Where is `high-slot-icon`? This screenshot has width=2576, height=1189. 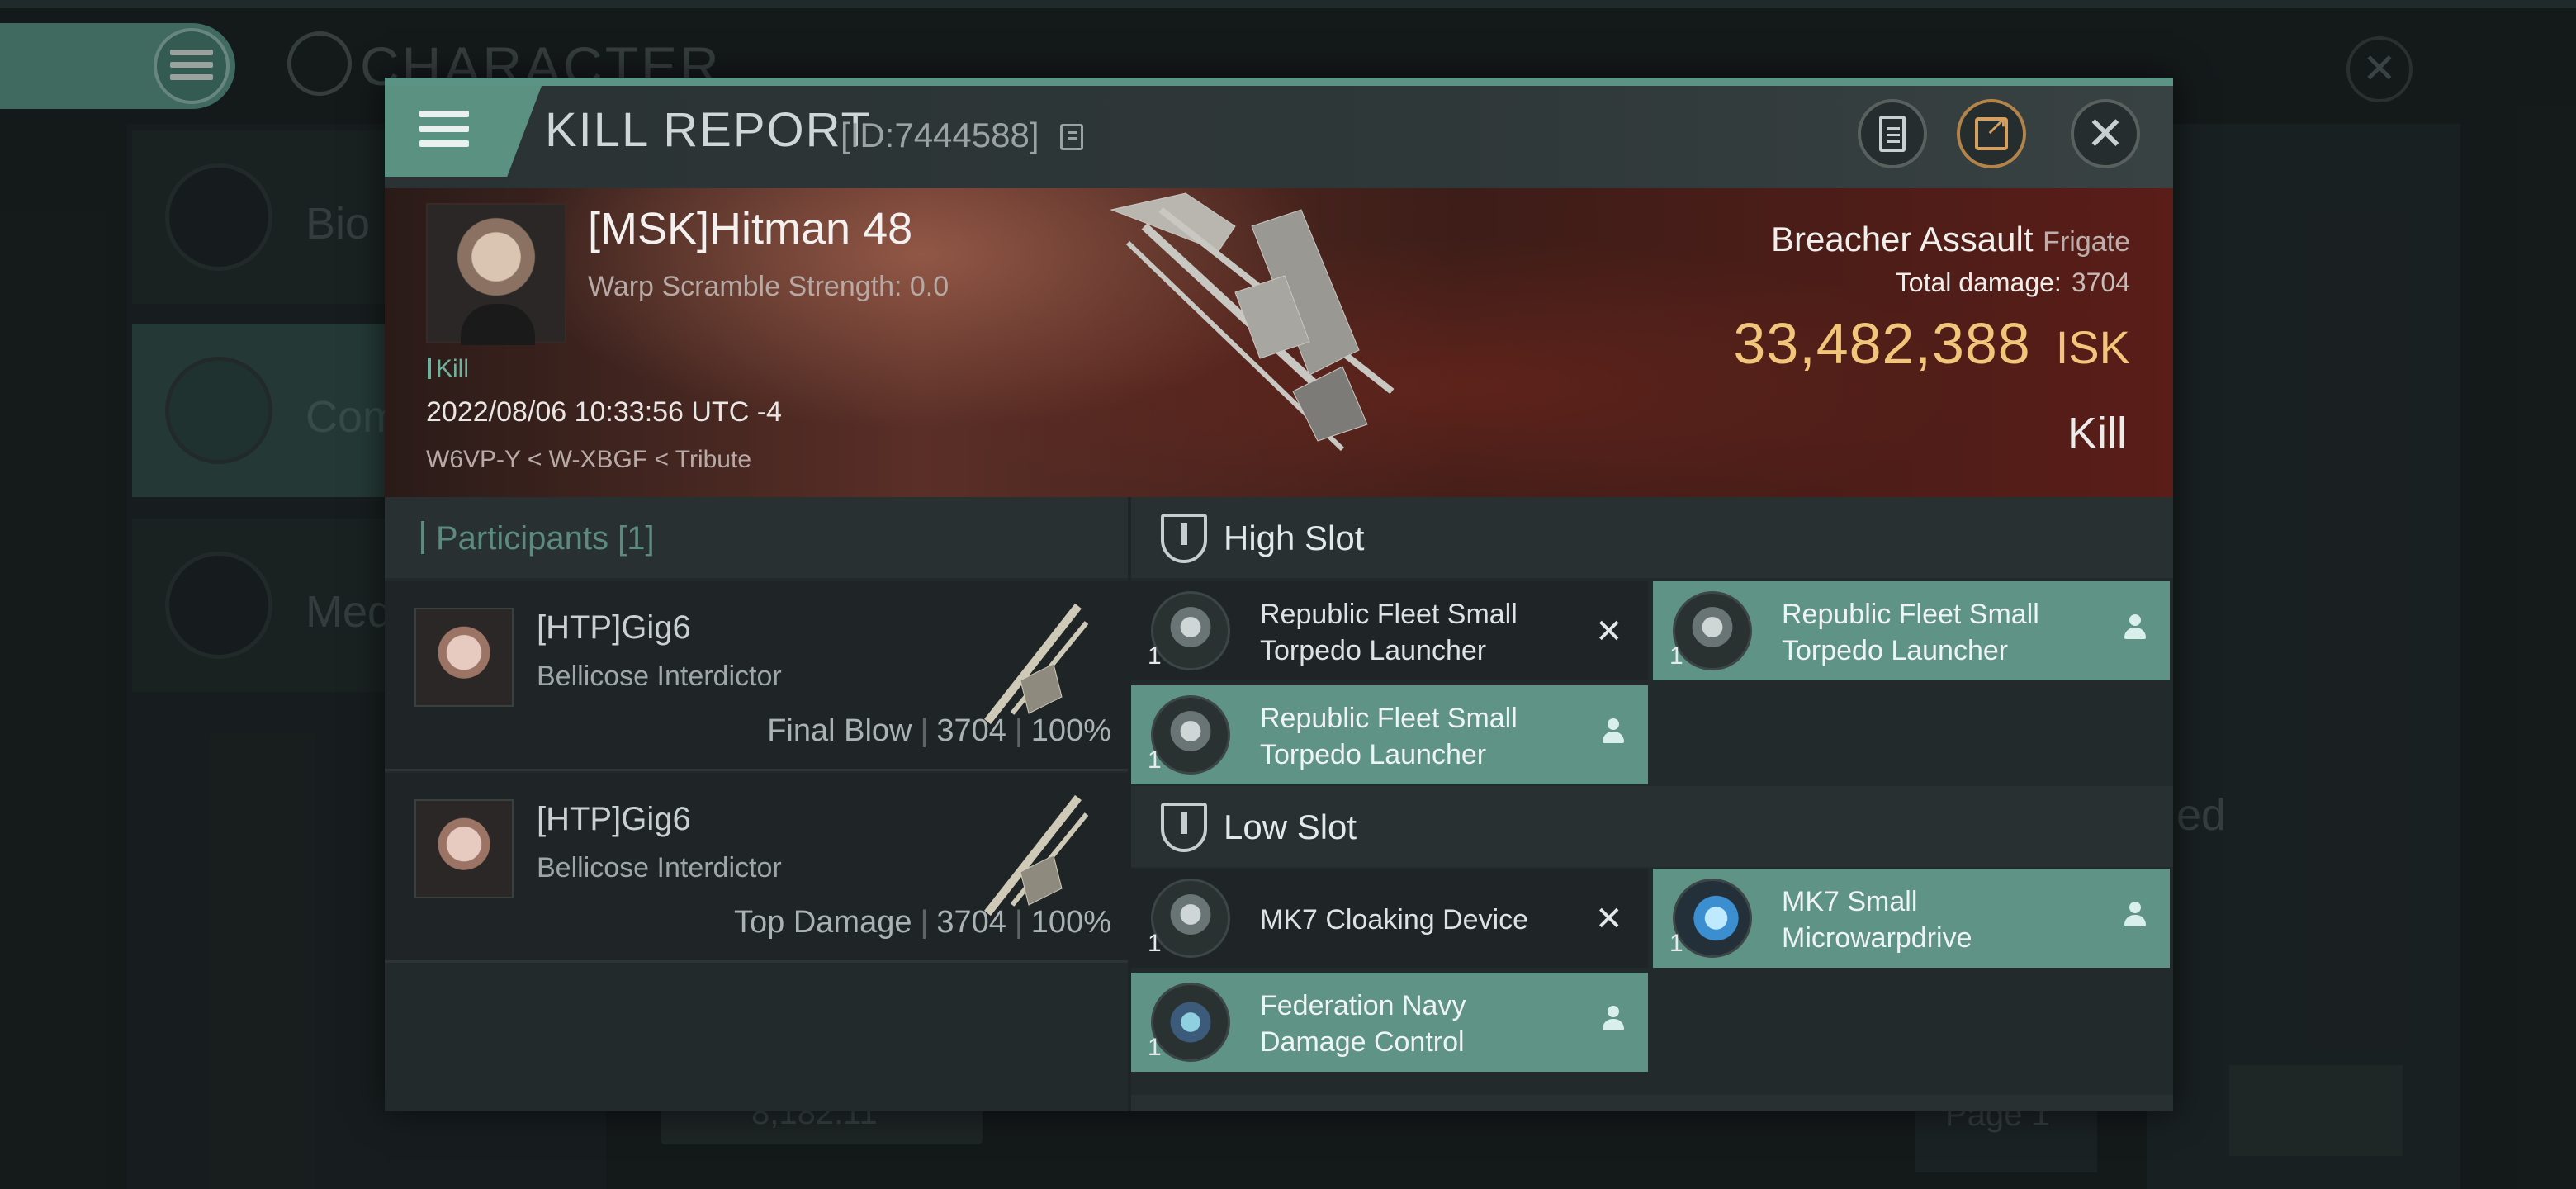
high-slot-icon is located at coordinates (1184, 538).